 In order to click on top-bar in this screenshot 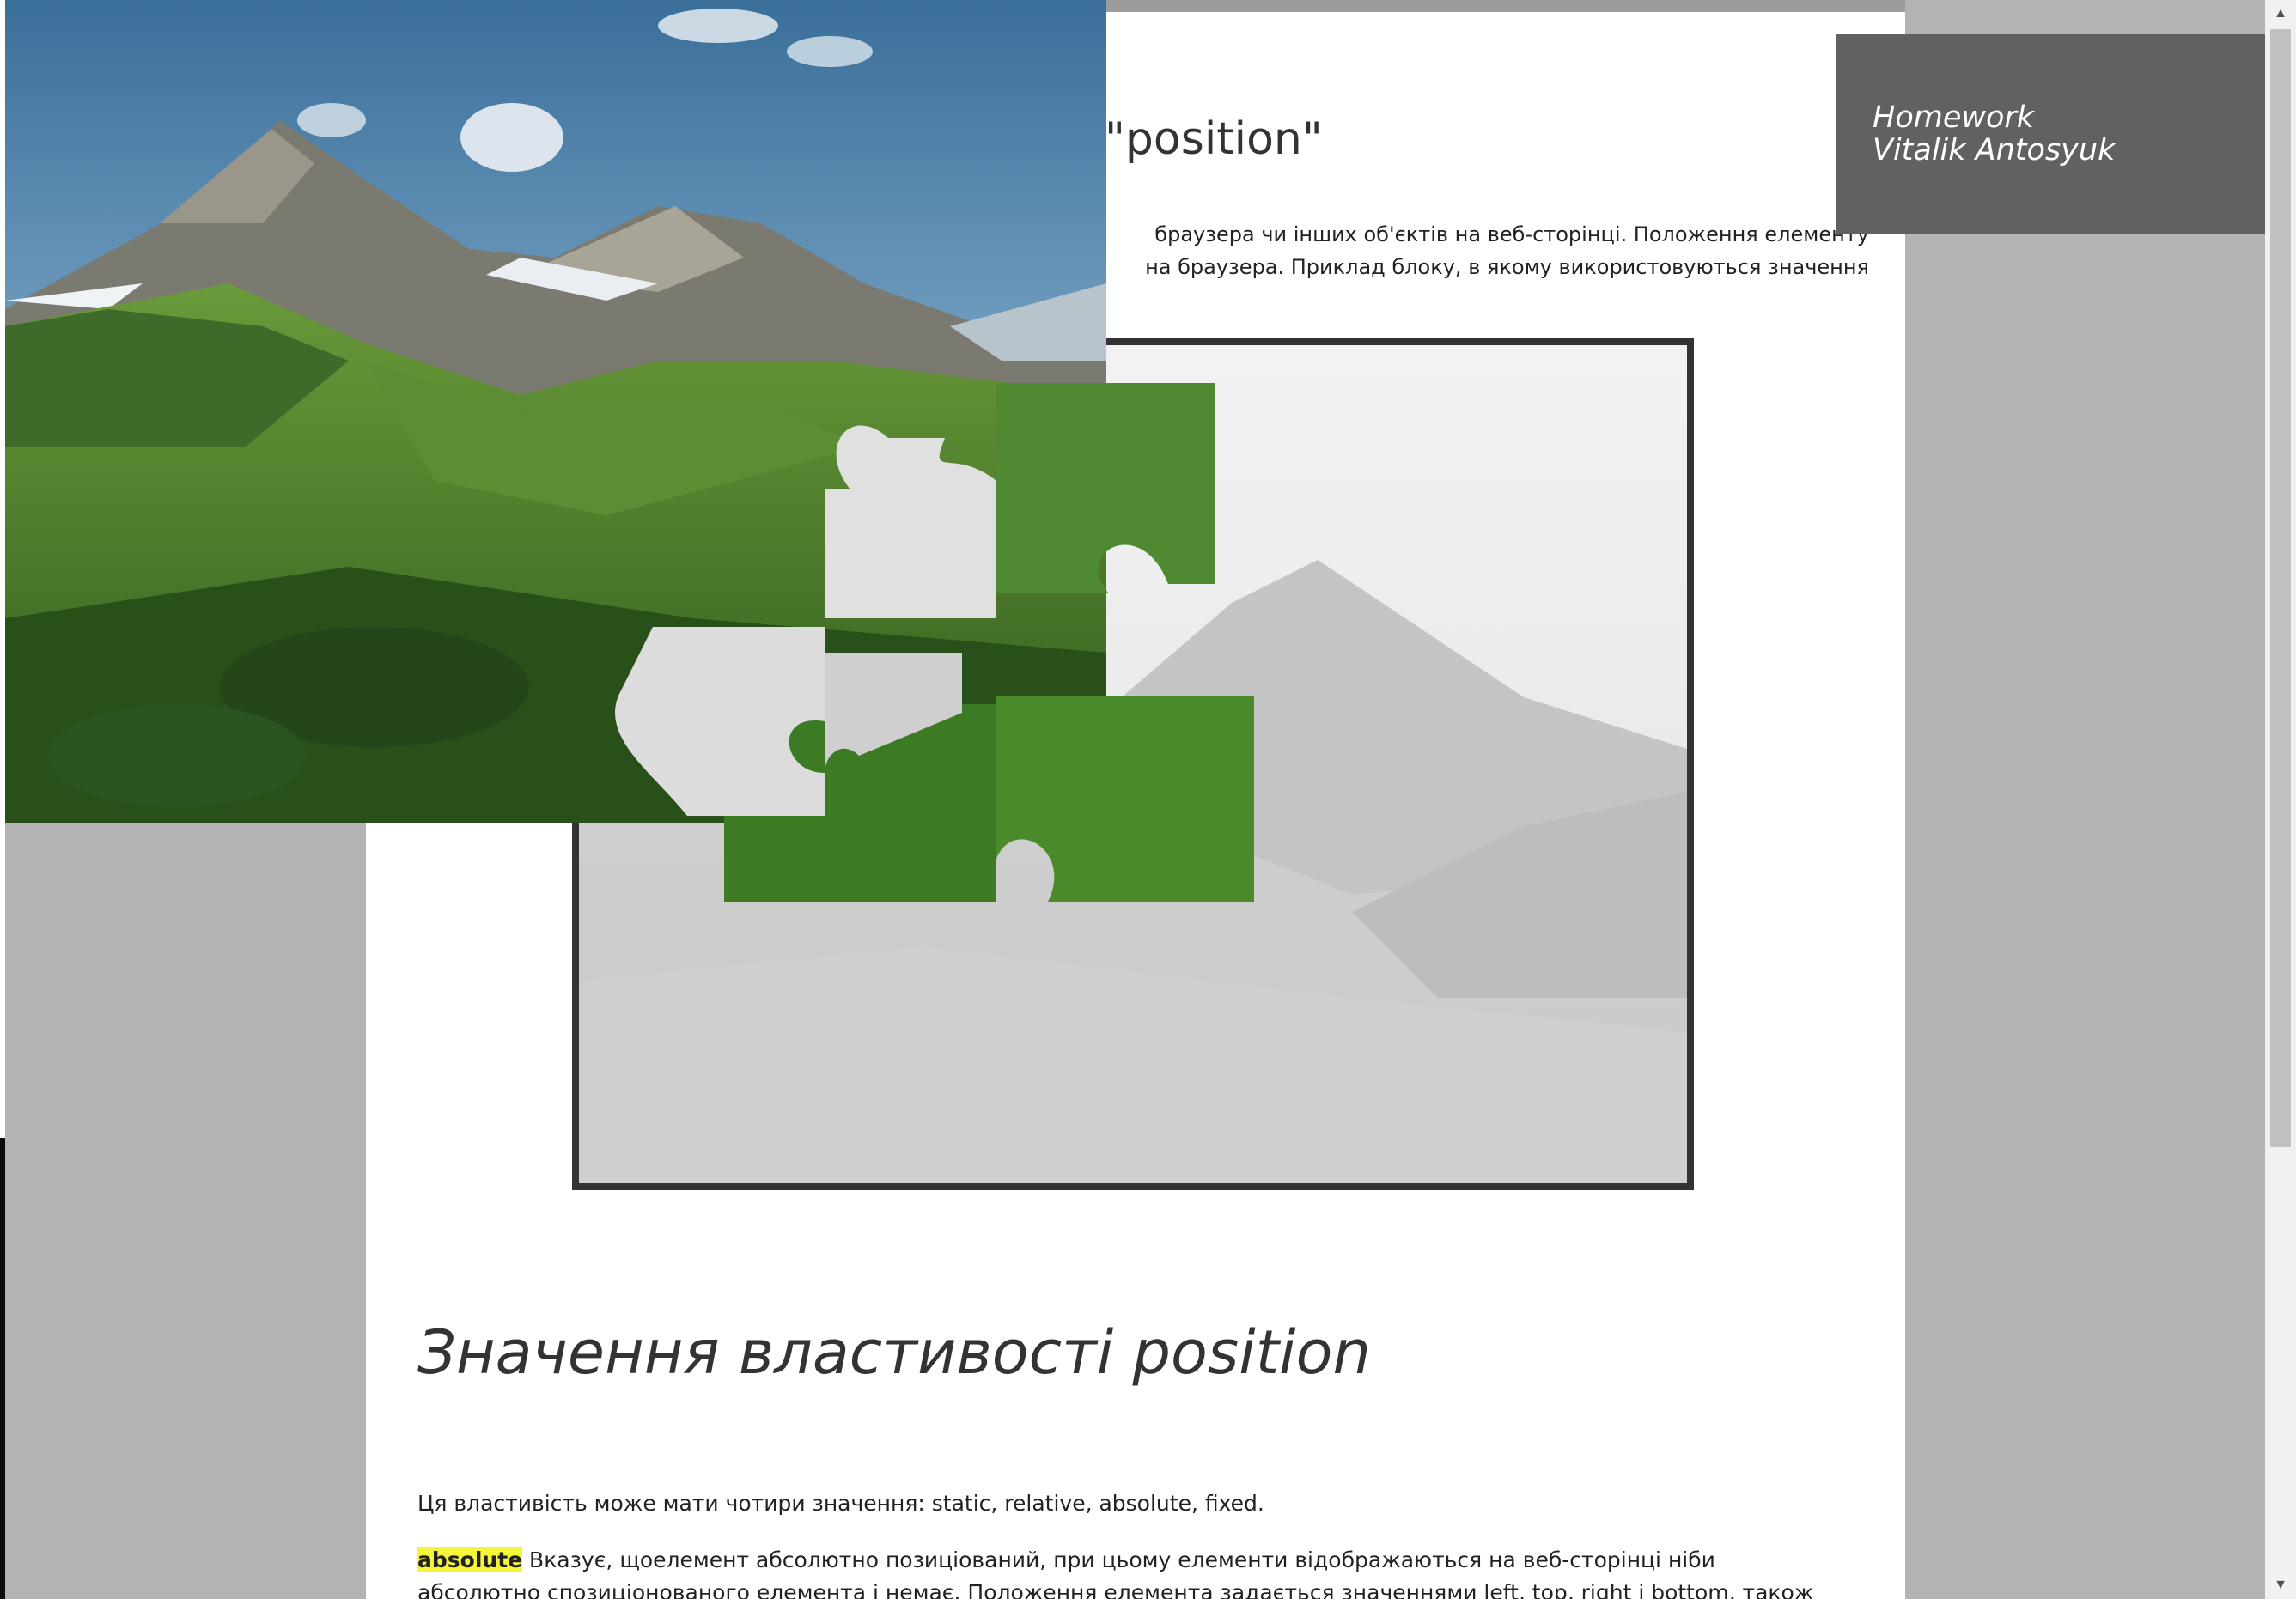, I will do `click(1505, 6)`.